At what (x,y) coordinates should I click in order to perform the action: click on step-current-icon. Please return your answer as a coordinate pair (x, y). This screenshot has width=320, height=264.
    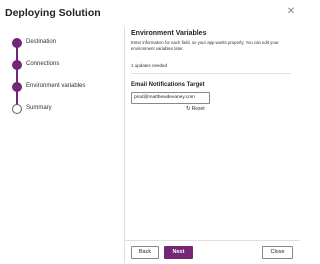
    Looking at the image, I should click on (17, 87).